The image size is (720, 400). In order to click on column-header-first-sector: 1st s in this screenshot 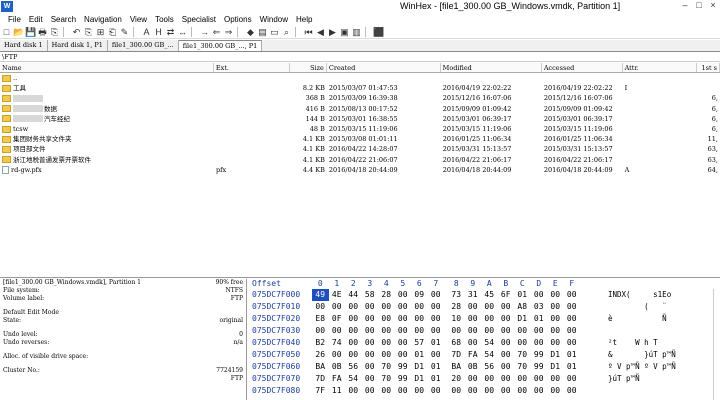, I will do `click(708, 67)`.